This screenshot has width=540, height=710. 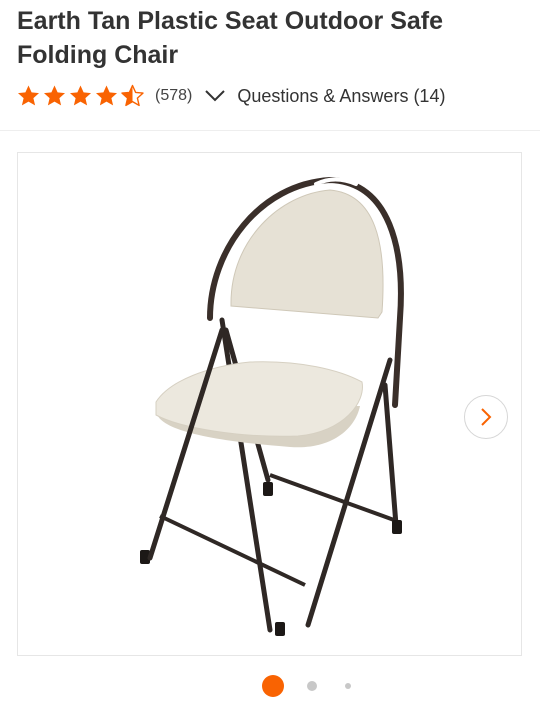 I want to click on next-image-button, so click(x=486, y=417).